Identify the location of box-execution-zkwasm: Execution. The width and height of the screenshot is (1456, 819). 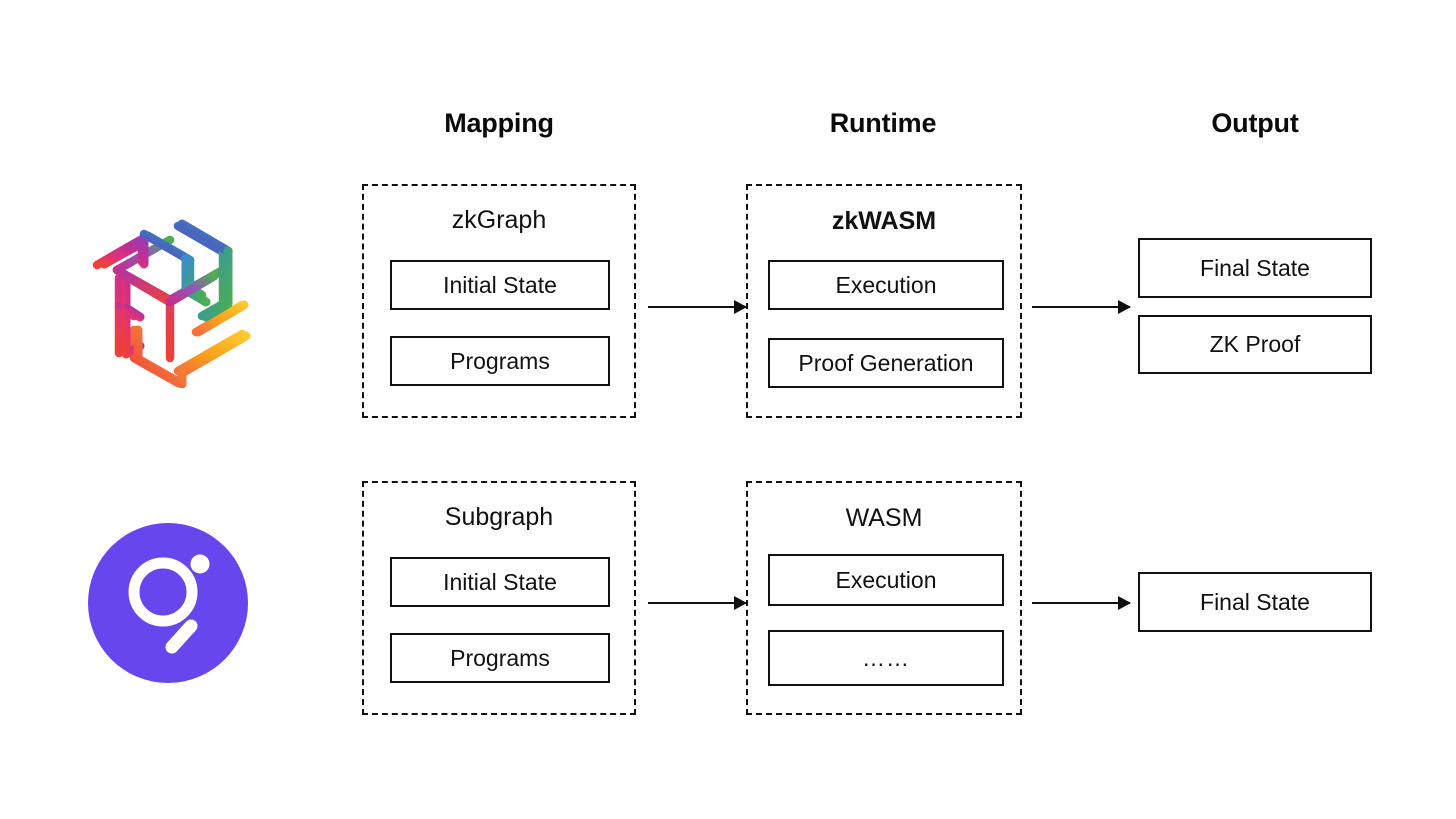
(886, 285).